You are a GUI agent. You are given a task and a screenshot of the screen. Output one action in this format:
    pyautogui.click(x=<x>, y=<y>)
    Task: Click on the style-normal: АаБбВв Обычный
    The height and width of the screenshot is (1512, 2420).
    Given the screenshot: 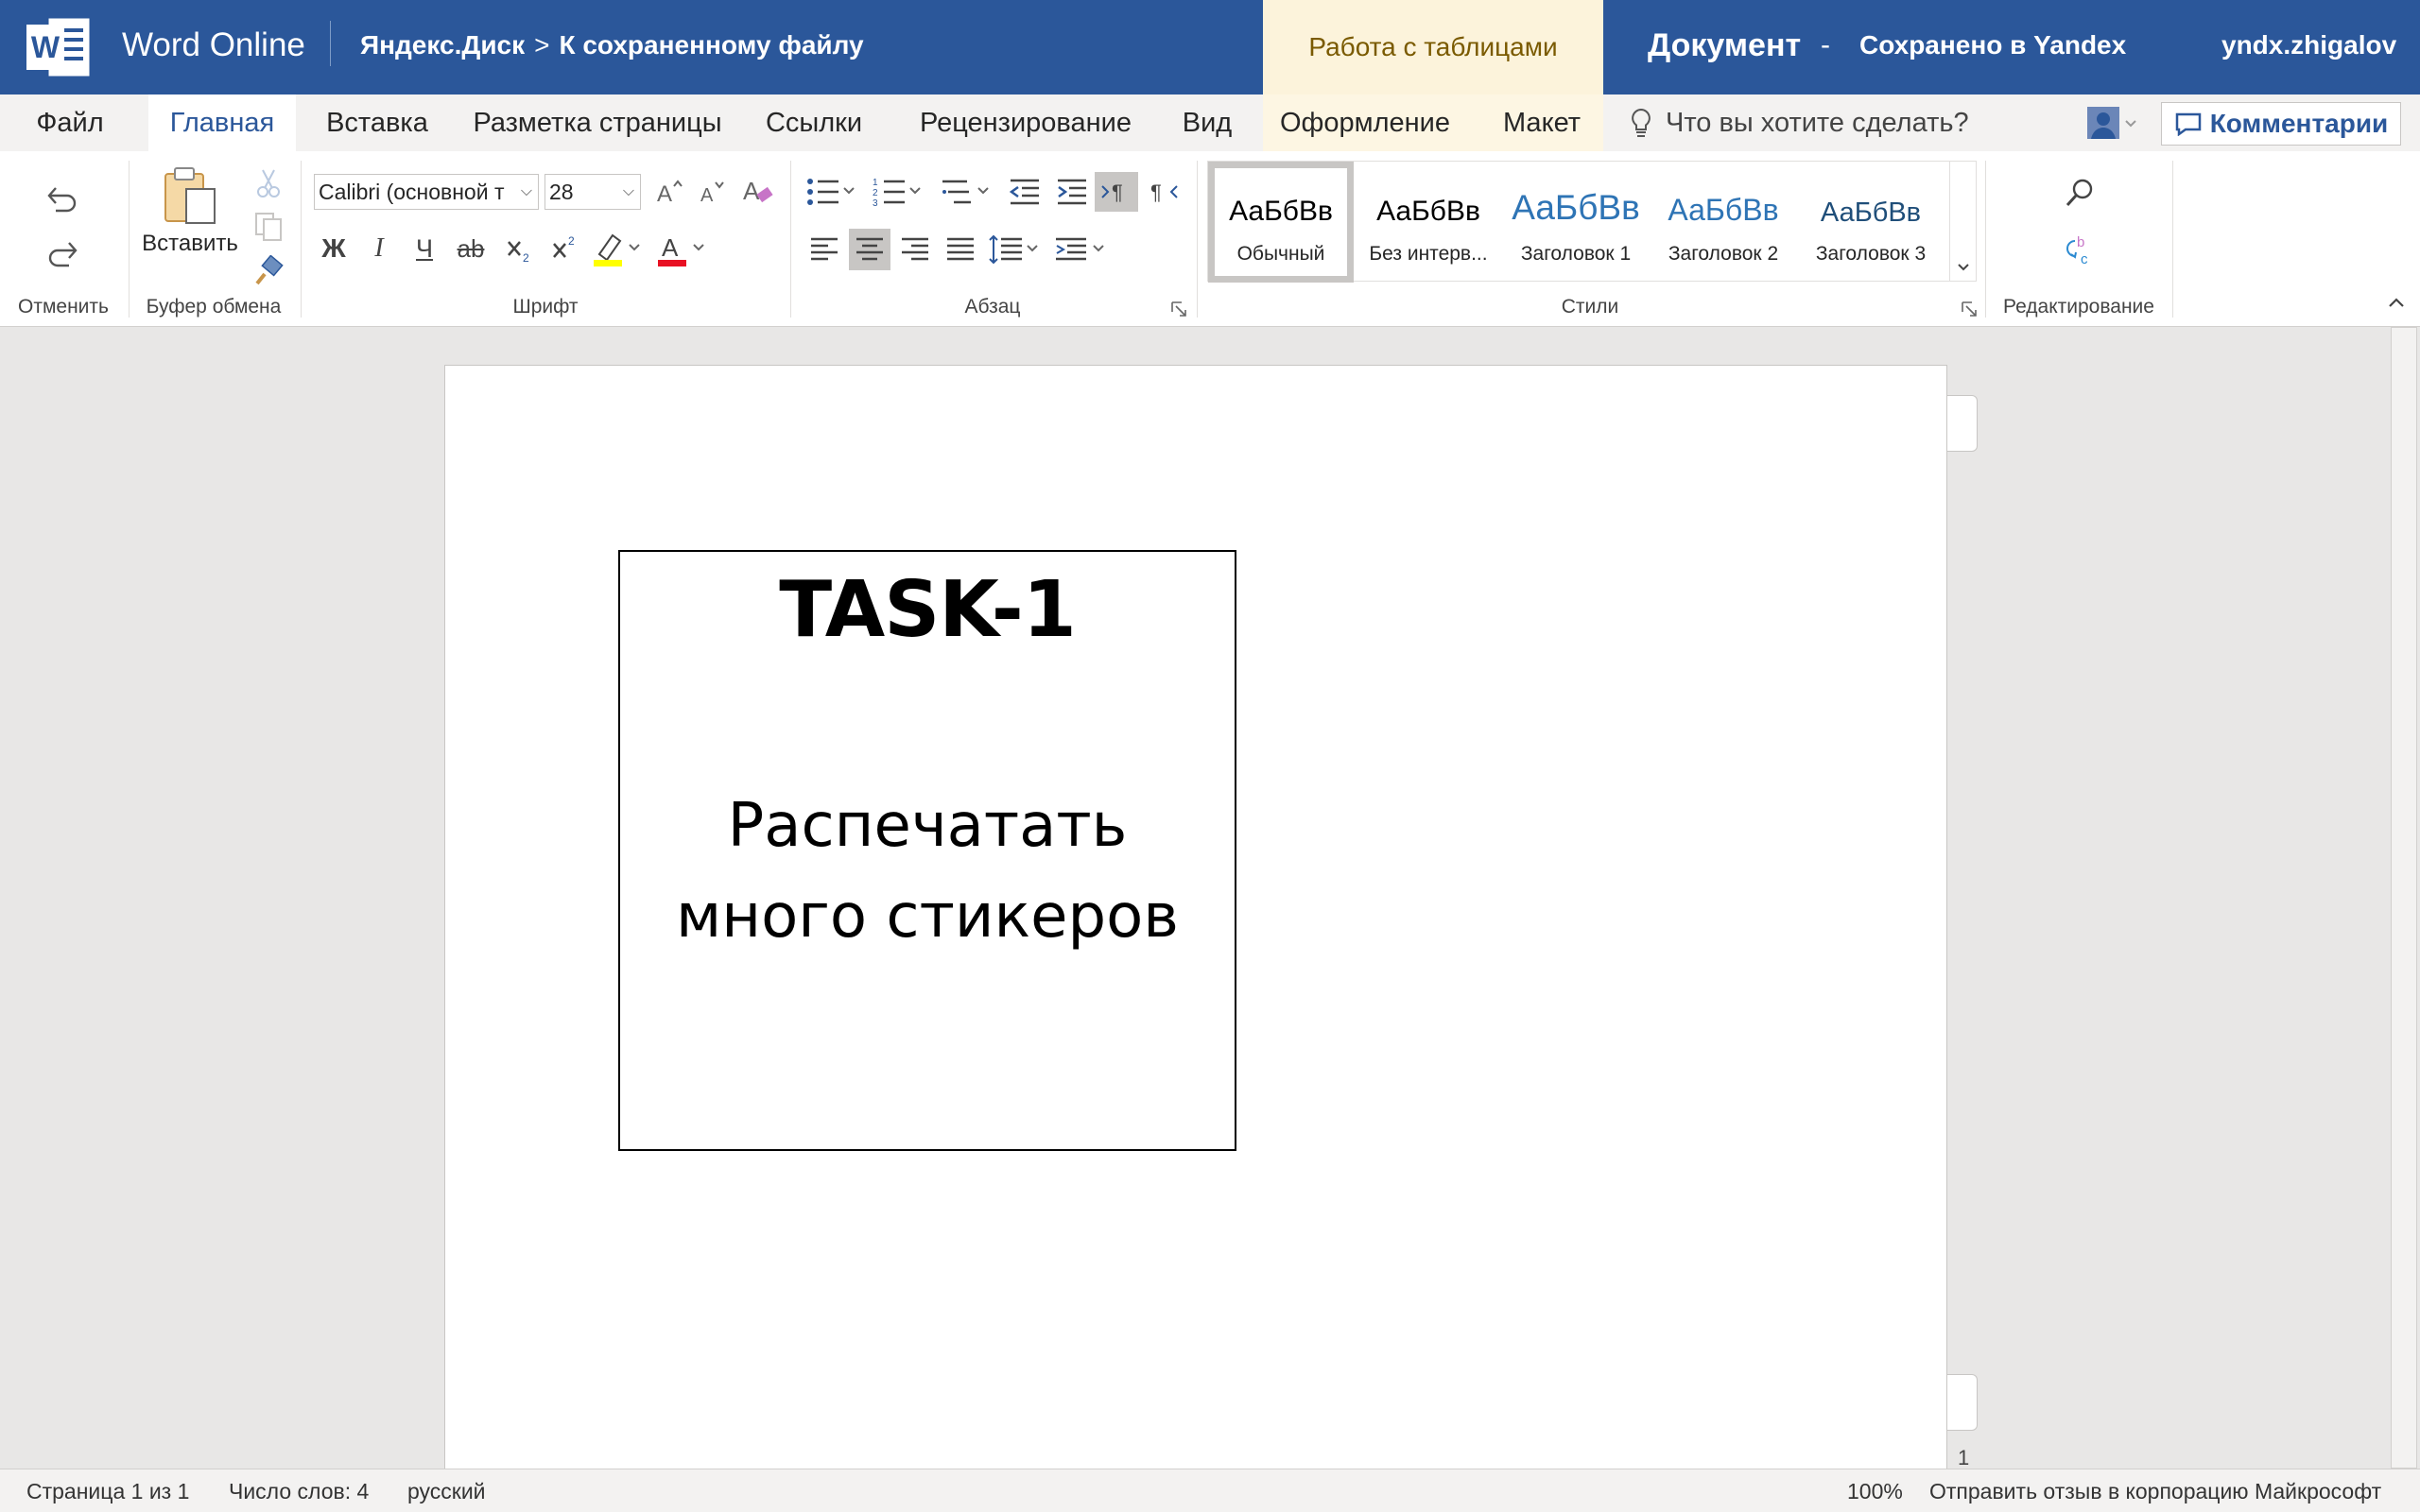 What is the action you would take?
    pyautogui.click(x=1281, y=222)
    